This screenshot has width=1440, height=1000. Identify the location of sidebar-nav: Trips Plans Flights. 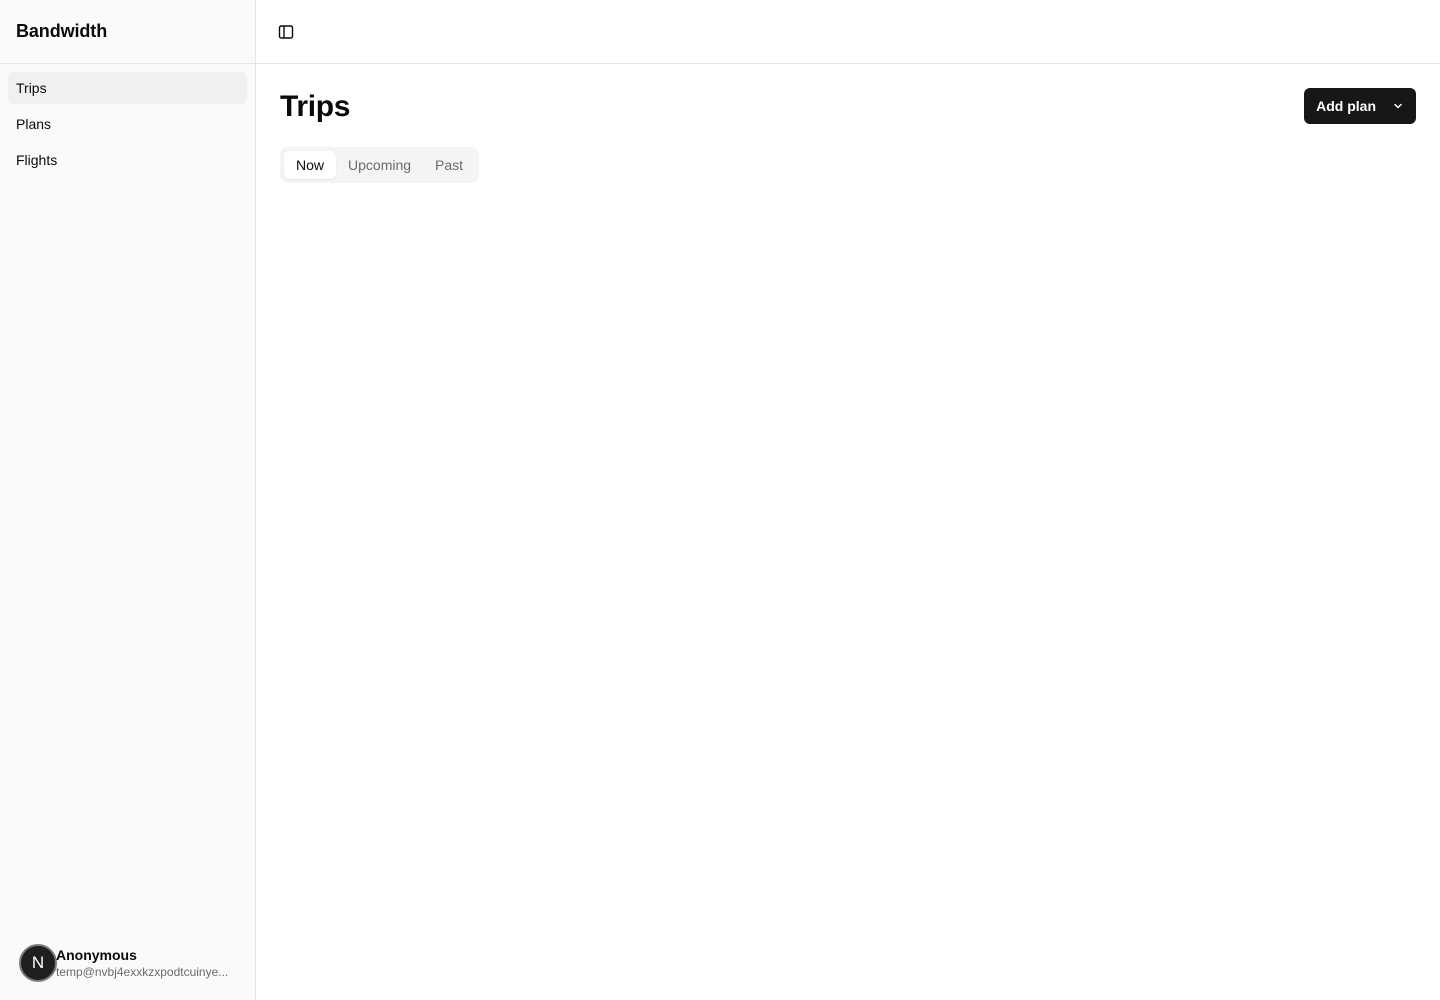
(127, 126).